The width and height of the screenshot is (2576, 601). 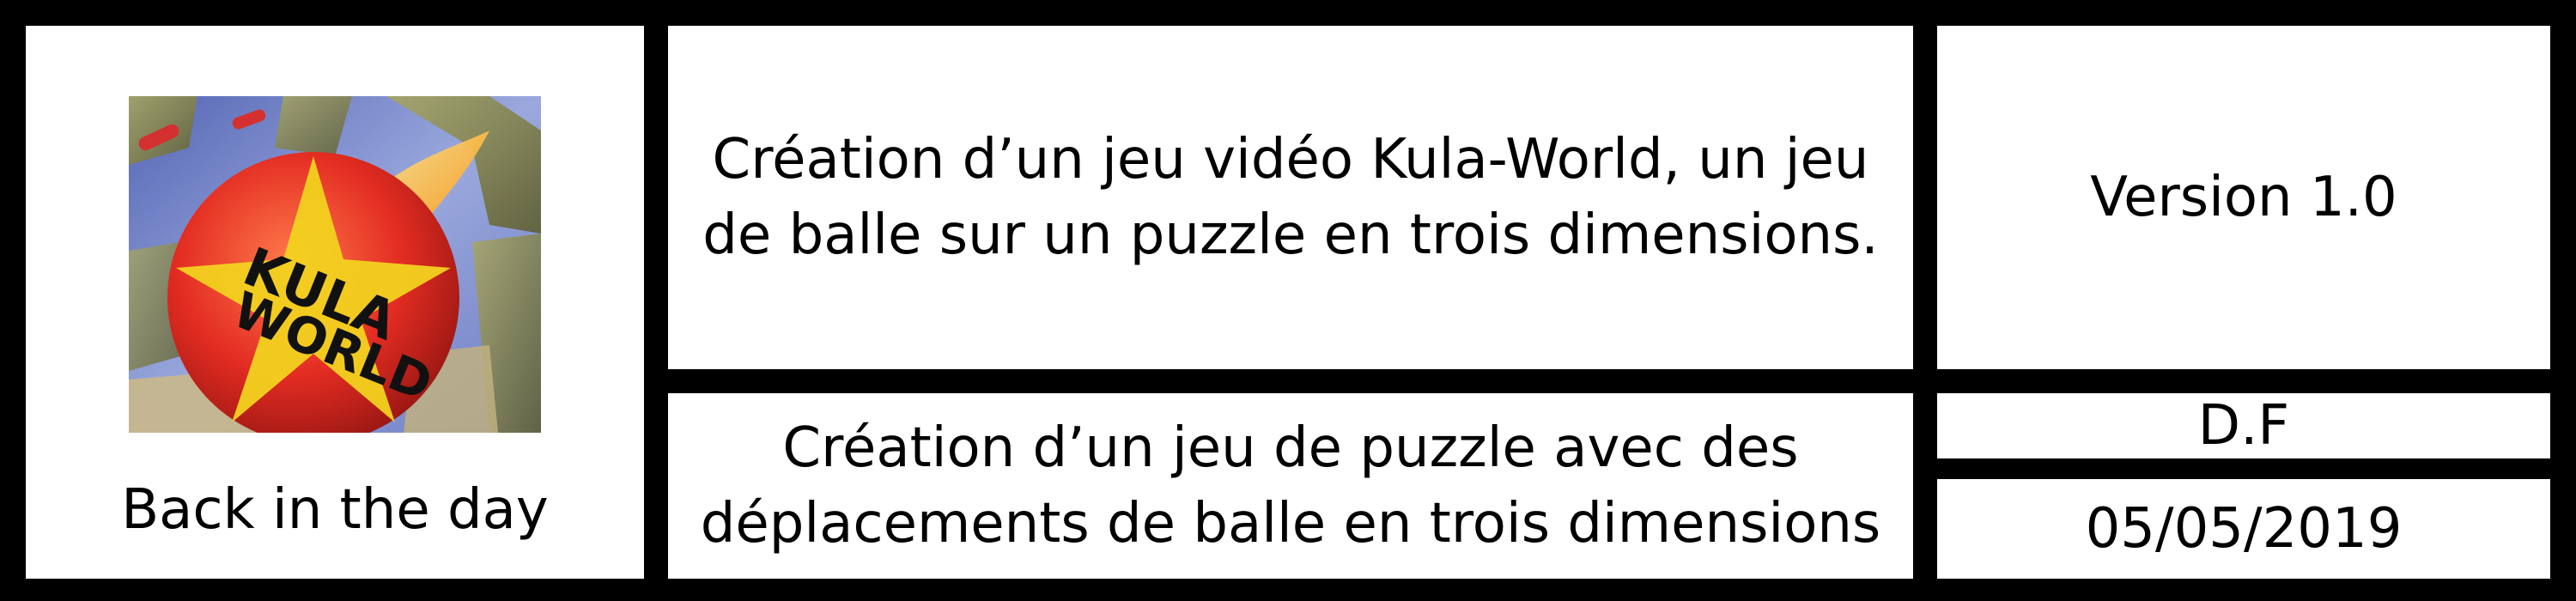 I want to click on version-cell: Version 1.0, so click(x=2244, y=197).